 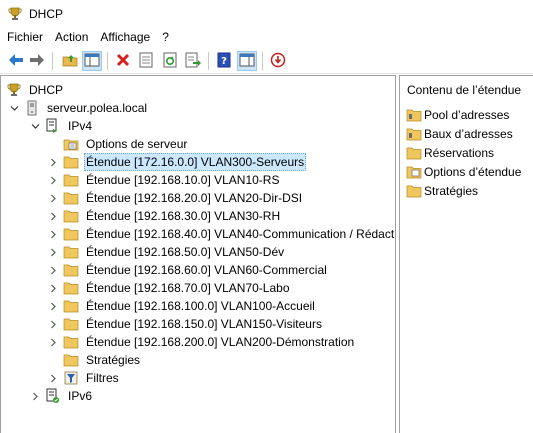 What do you see at coordinates (166, 252) in the screenshot?
I see `tree-scope: Étendue [192.168.50.0] VLAN50-Dév` at bounding box center [166, 252].